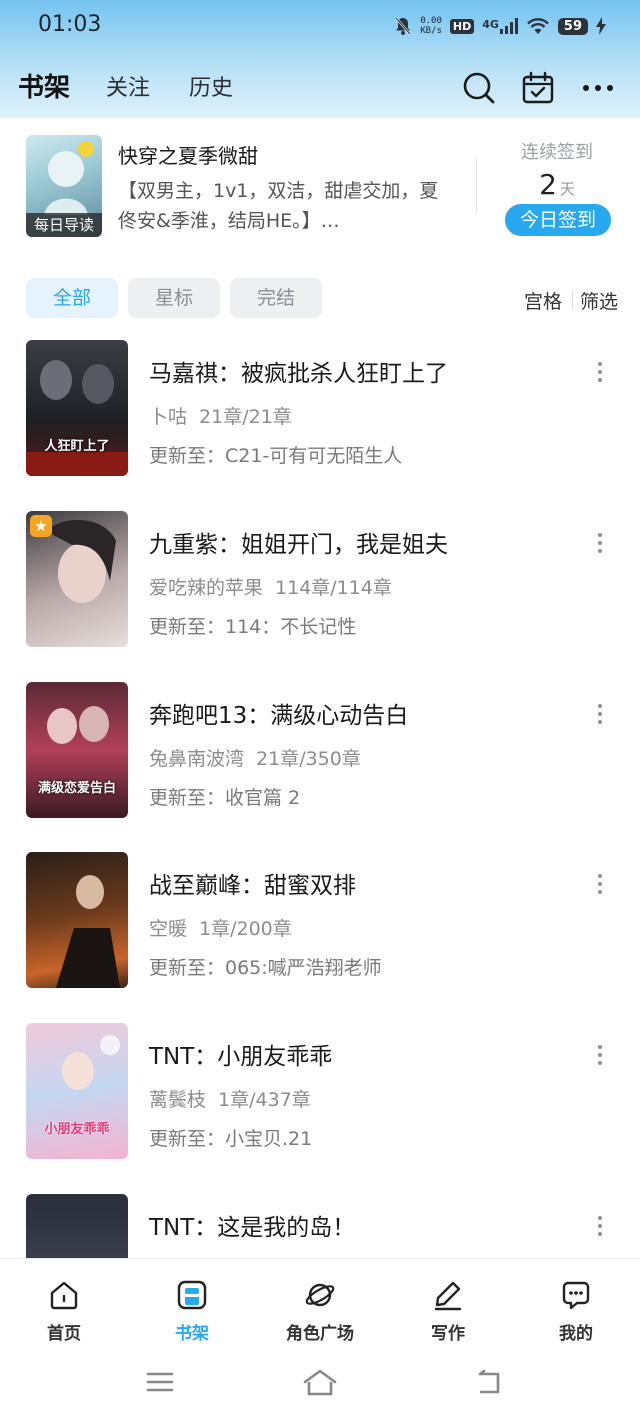 Image resolution: width=640 pixels, height=1422 pixels. What do you see at coordinates (538, 26) in the screenshot?
I see `wifi-icon` at bounding box center [538, 26].